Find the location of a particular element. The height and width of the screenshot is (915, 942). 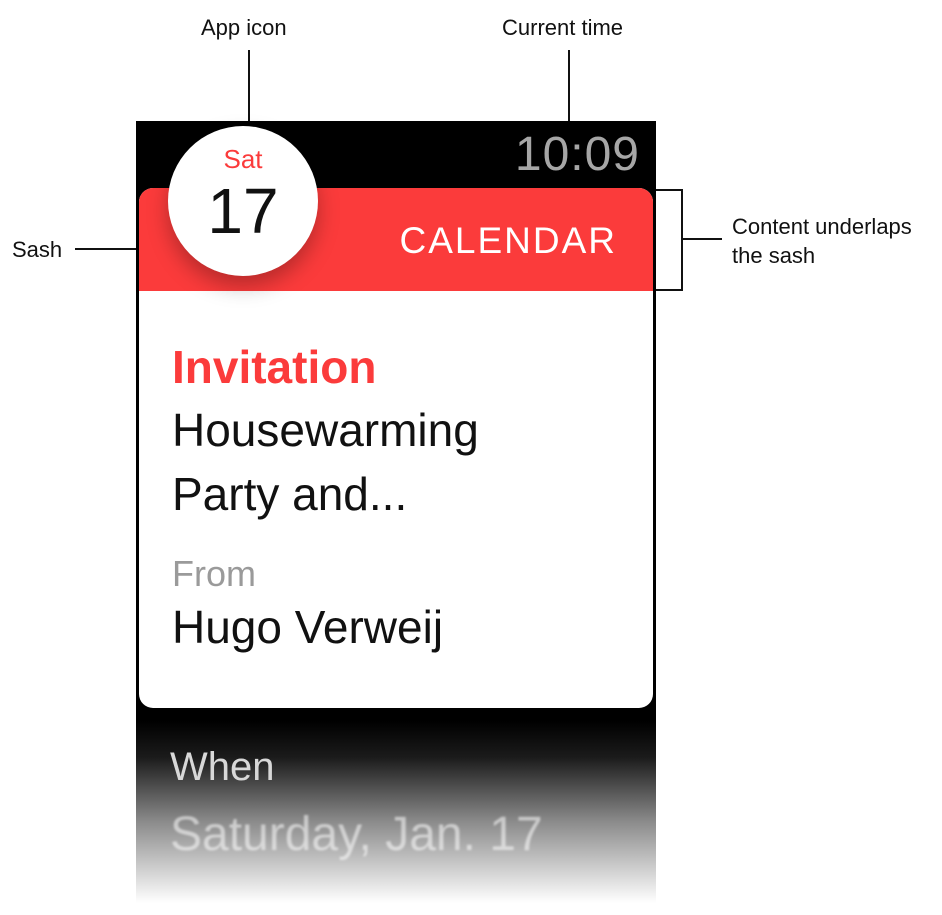

leader-line-content-underlaps is located at coordinates (702, 239).